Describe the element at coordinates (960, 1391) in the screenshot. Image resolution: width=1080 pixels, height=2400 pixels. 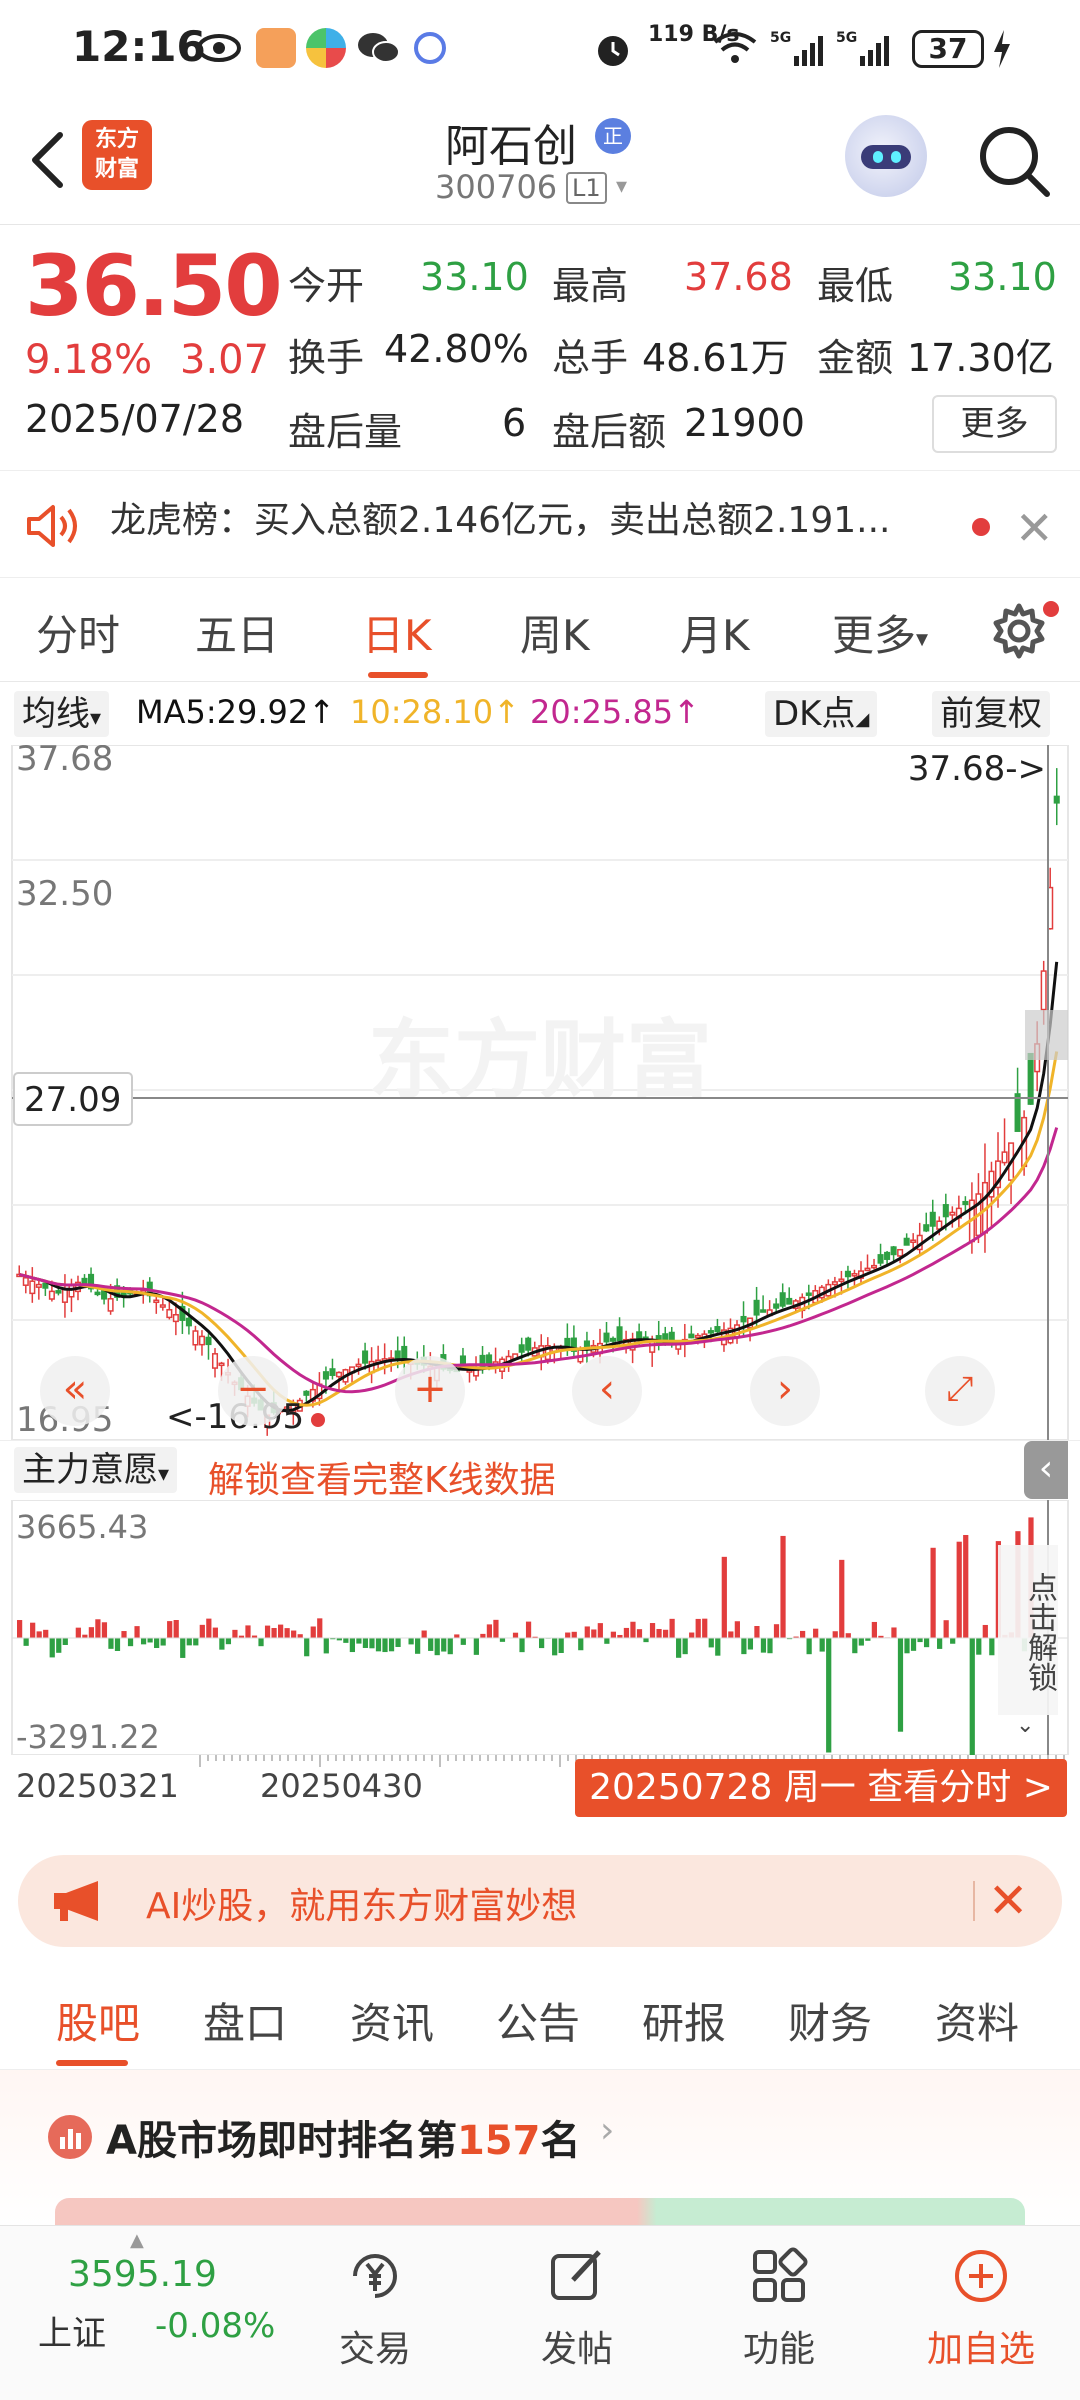
I see `fullscreen-icon: ⤢` at that location.